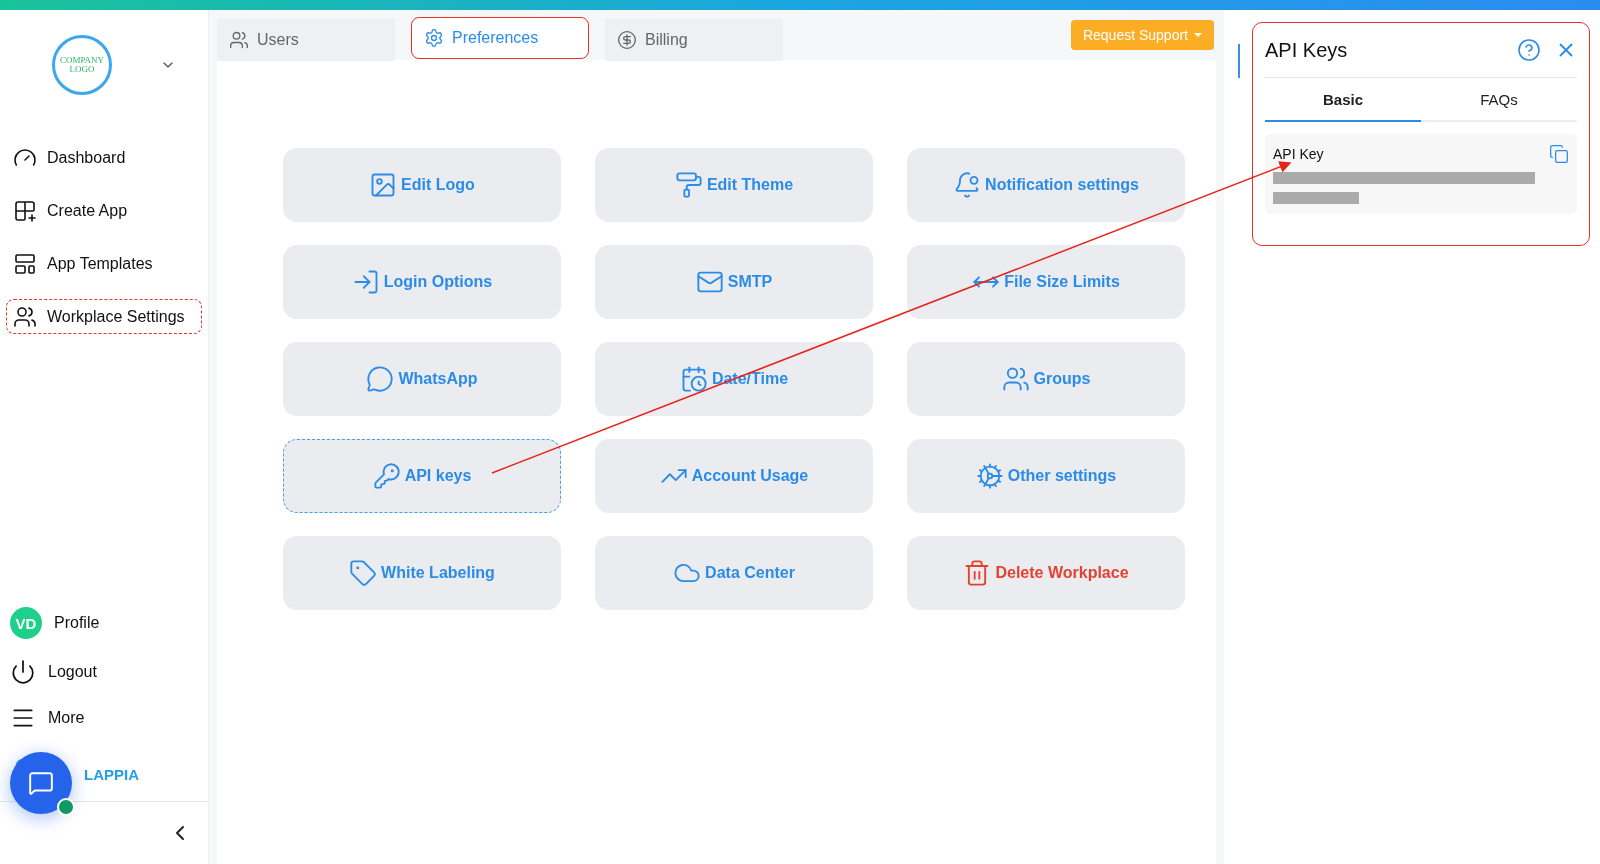  I want to click on nav-item: Logout, so click(72, 672).